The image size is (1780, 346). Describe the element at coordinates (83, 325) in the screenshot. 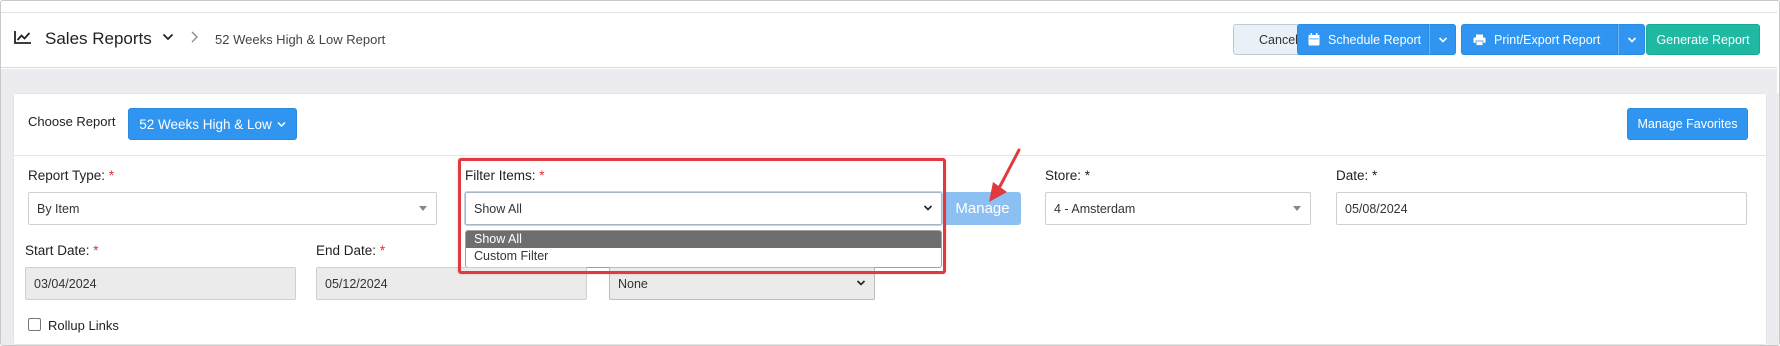

I see `rollup-links-label: Rollup Links` at that location.